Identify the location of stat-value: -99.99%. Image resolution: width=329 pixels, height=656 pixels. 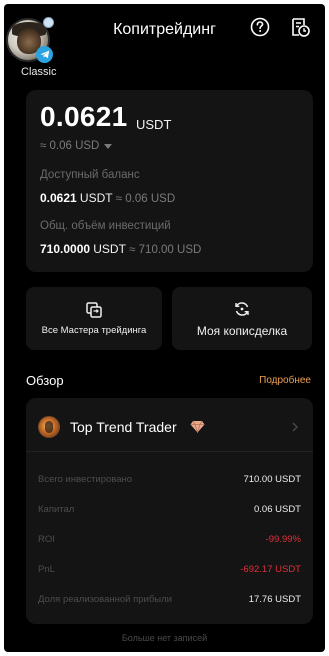
(283, 539).